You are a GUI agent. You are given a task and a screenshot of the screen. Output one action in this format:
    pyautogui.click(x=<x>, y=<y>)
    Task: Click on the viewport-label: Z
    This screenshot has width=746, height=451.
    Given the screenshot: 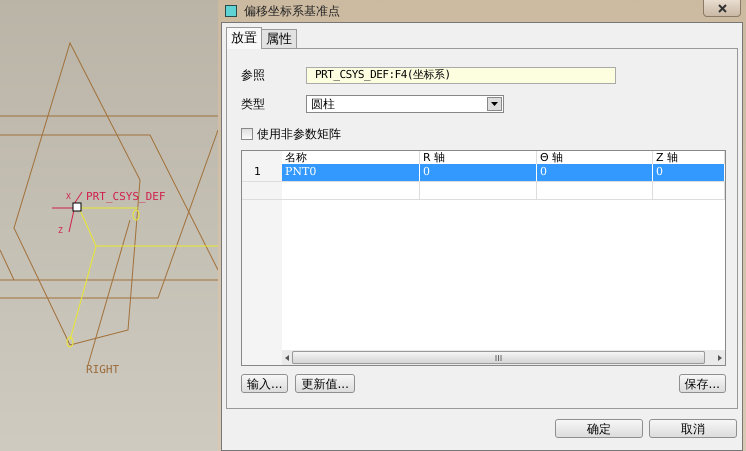 What is the action you would take?
    pyautogui.click(x=60, y=230)
    